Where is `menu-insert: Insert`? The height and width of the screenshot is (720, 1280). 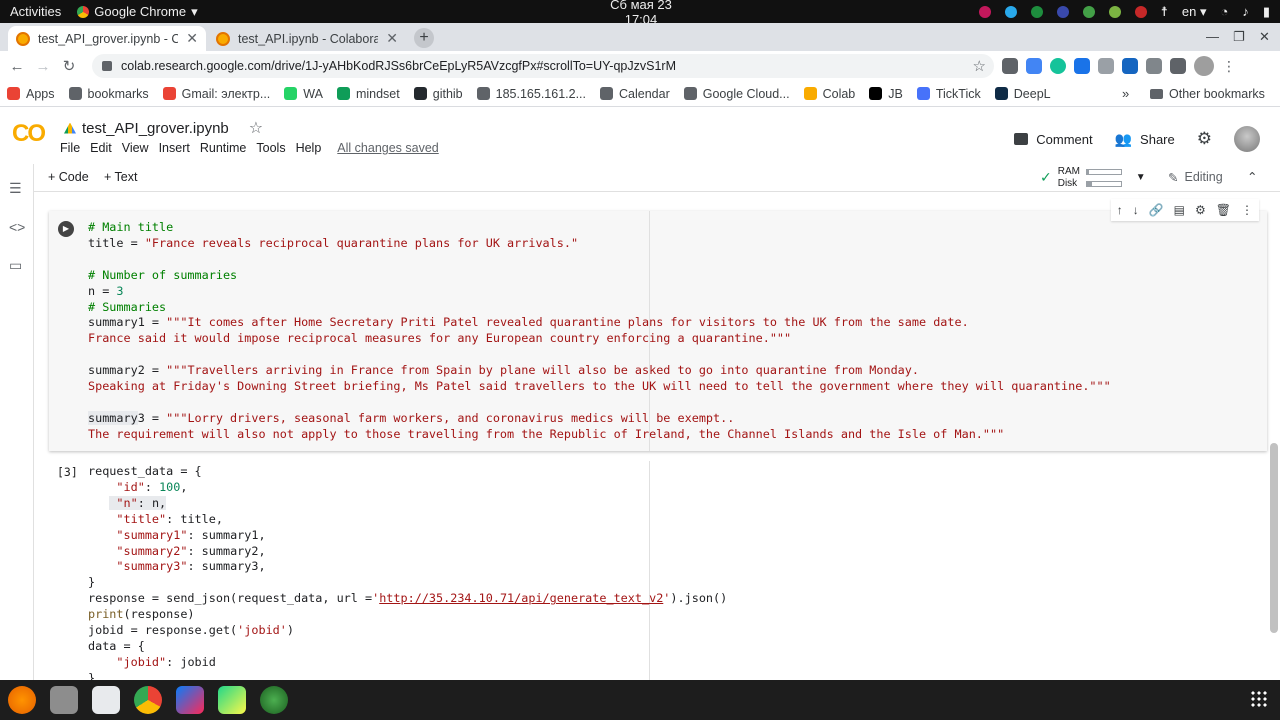 menu-insert: Insert is located at coordinates (178, 148).